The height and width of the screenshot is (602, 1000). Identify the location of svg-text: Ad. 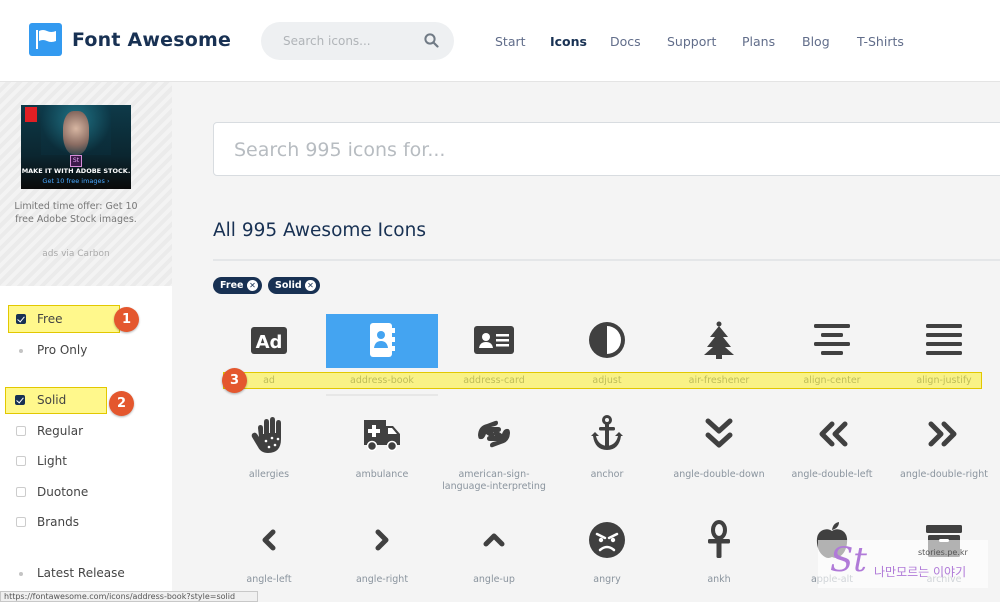
(269, 342).